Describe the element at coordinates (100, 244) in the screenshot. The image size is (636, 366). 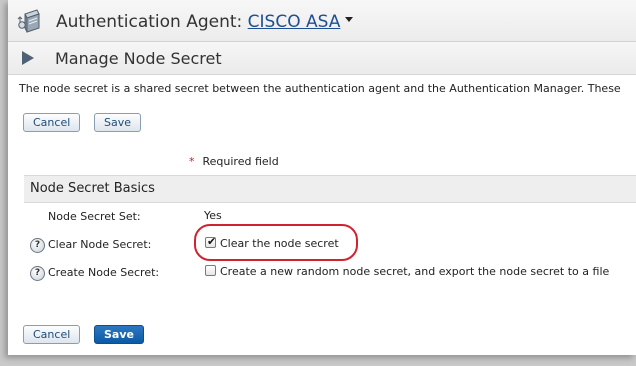
I see `clear-node-secret-label: Clear Node Secret:` at that location.